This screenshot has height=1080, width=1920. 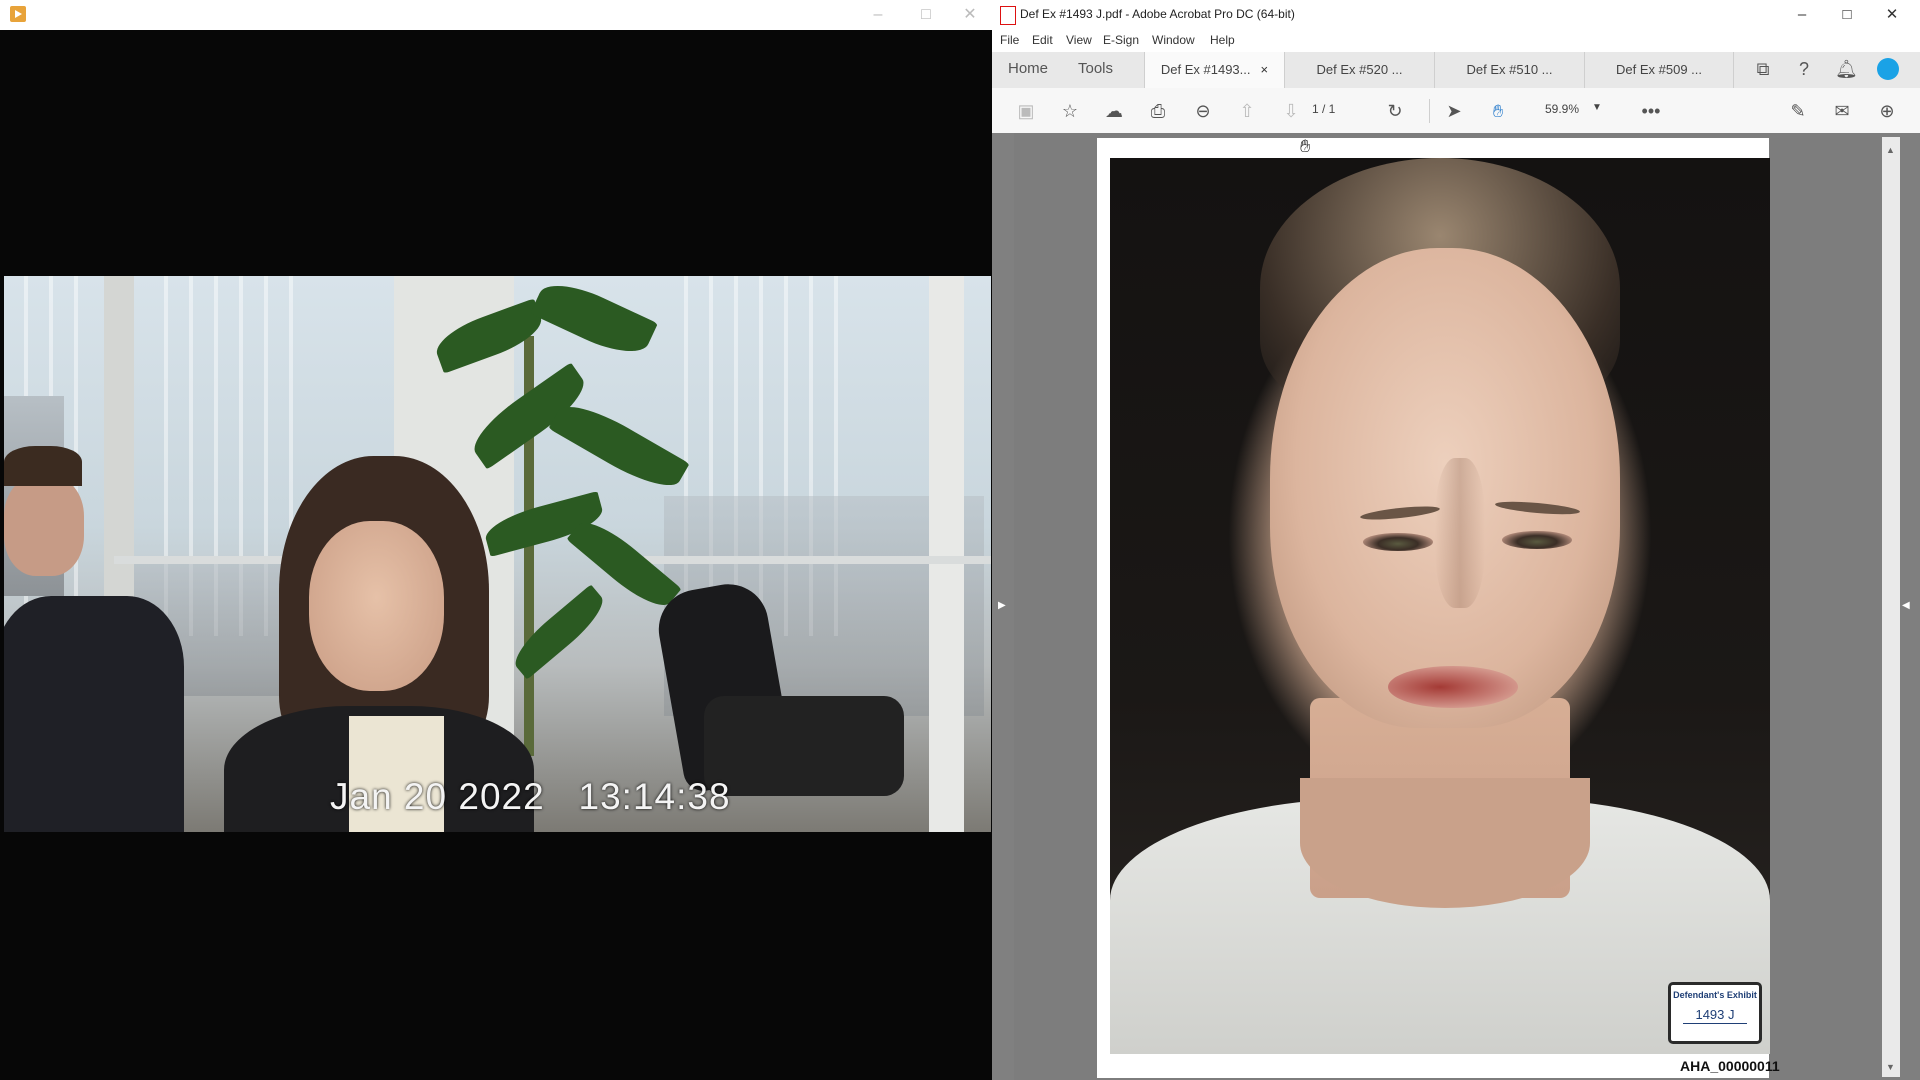 I want to click on tab-def-ex-1493: Def Ex #1493... ×, so click(x=1214, y=70).